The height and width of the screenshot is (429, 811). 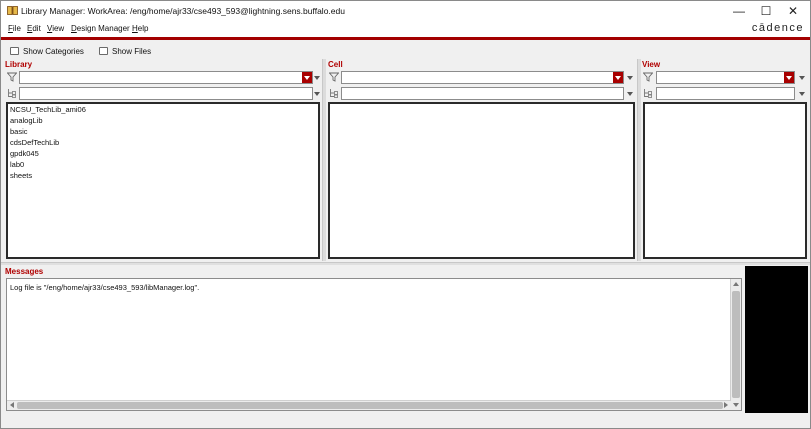 I want to click on show-files-label: Show Files, so click(x=132, y=51).